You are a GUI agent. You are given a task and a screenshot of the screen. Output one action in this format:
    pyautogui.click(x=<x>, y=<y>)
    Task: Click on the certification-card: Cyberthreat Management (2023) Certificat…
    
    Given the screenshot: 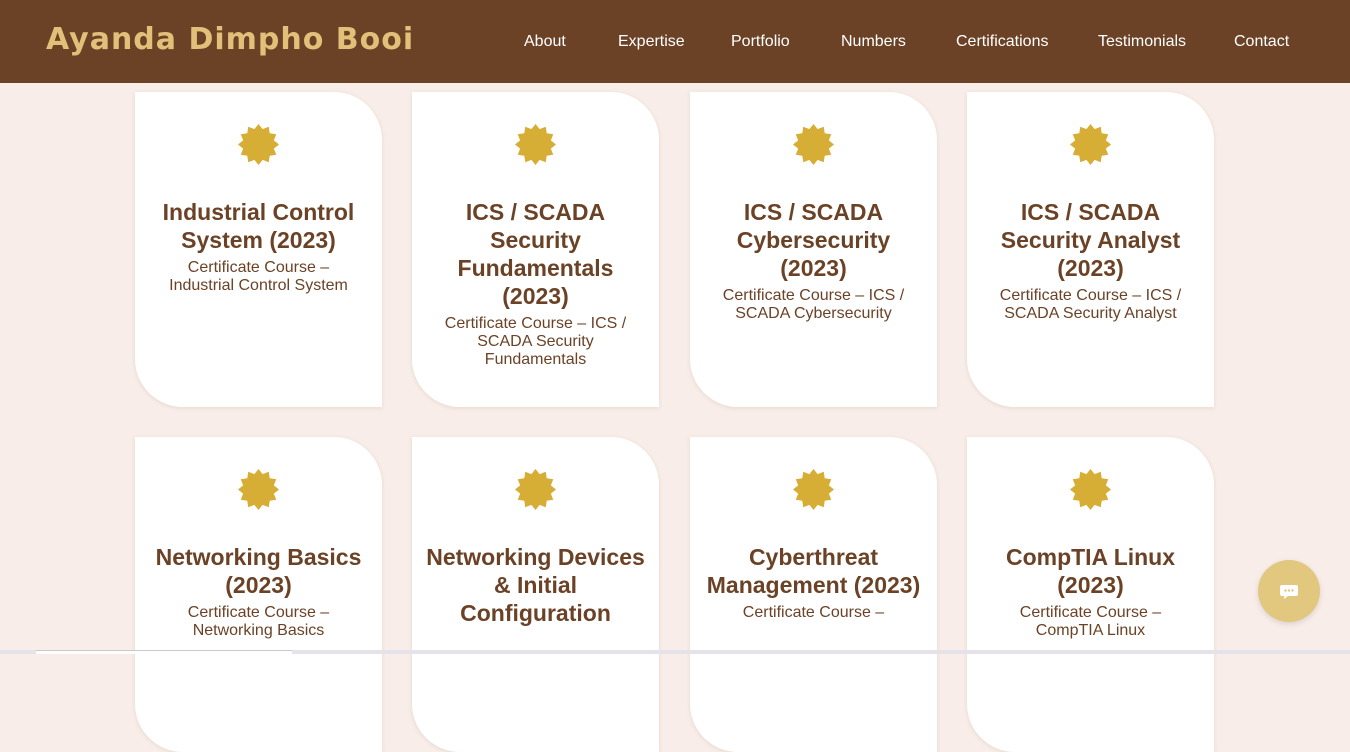 What is the action you would take?
    pyautogui.click(x=813, y=594)
    